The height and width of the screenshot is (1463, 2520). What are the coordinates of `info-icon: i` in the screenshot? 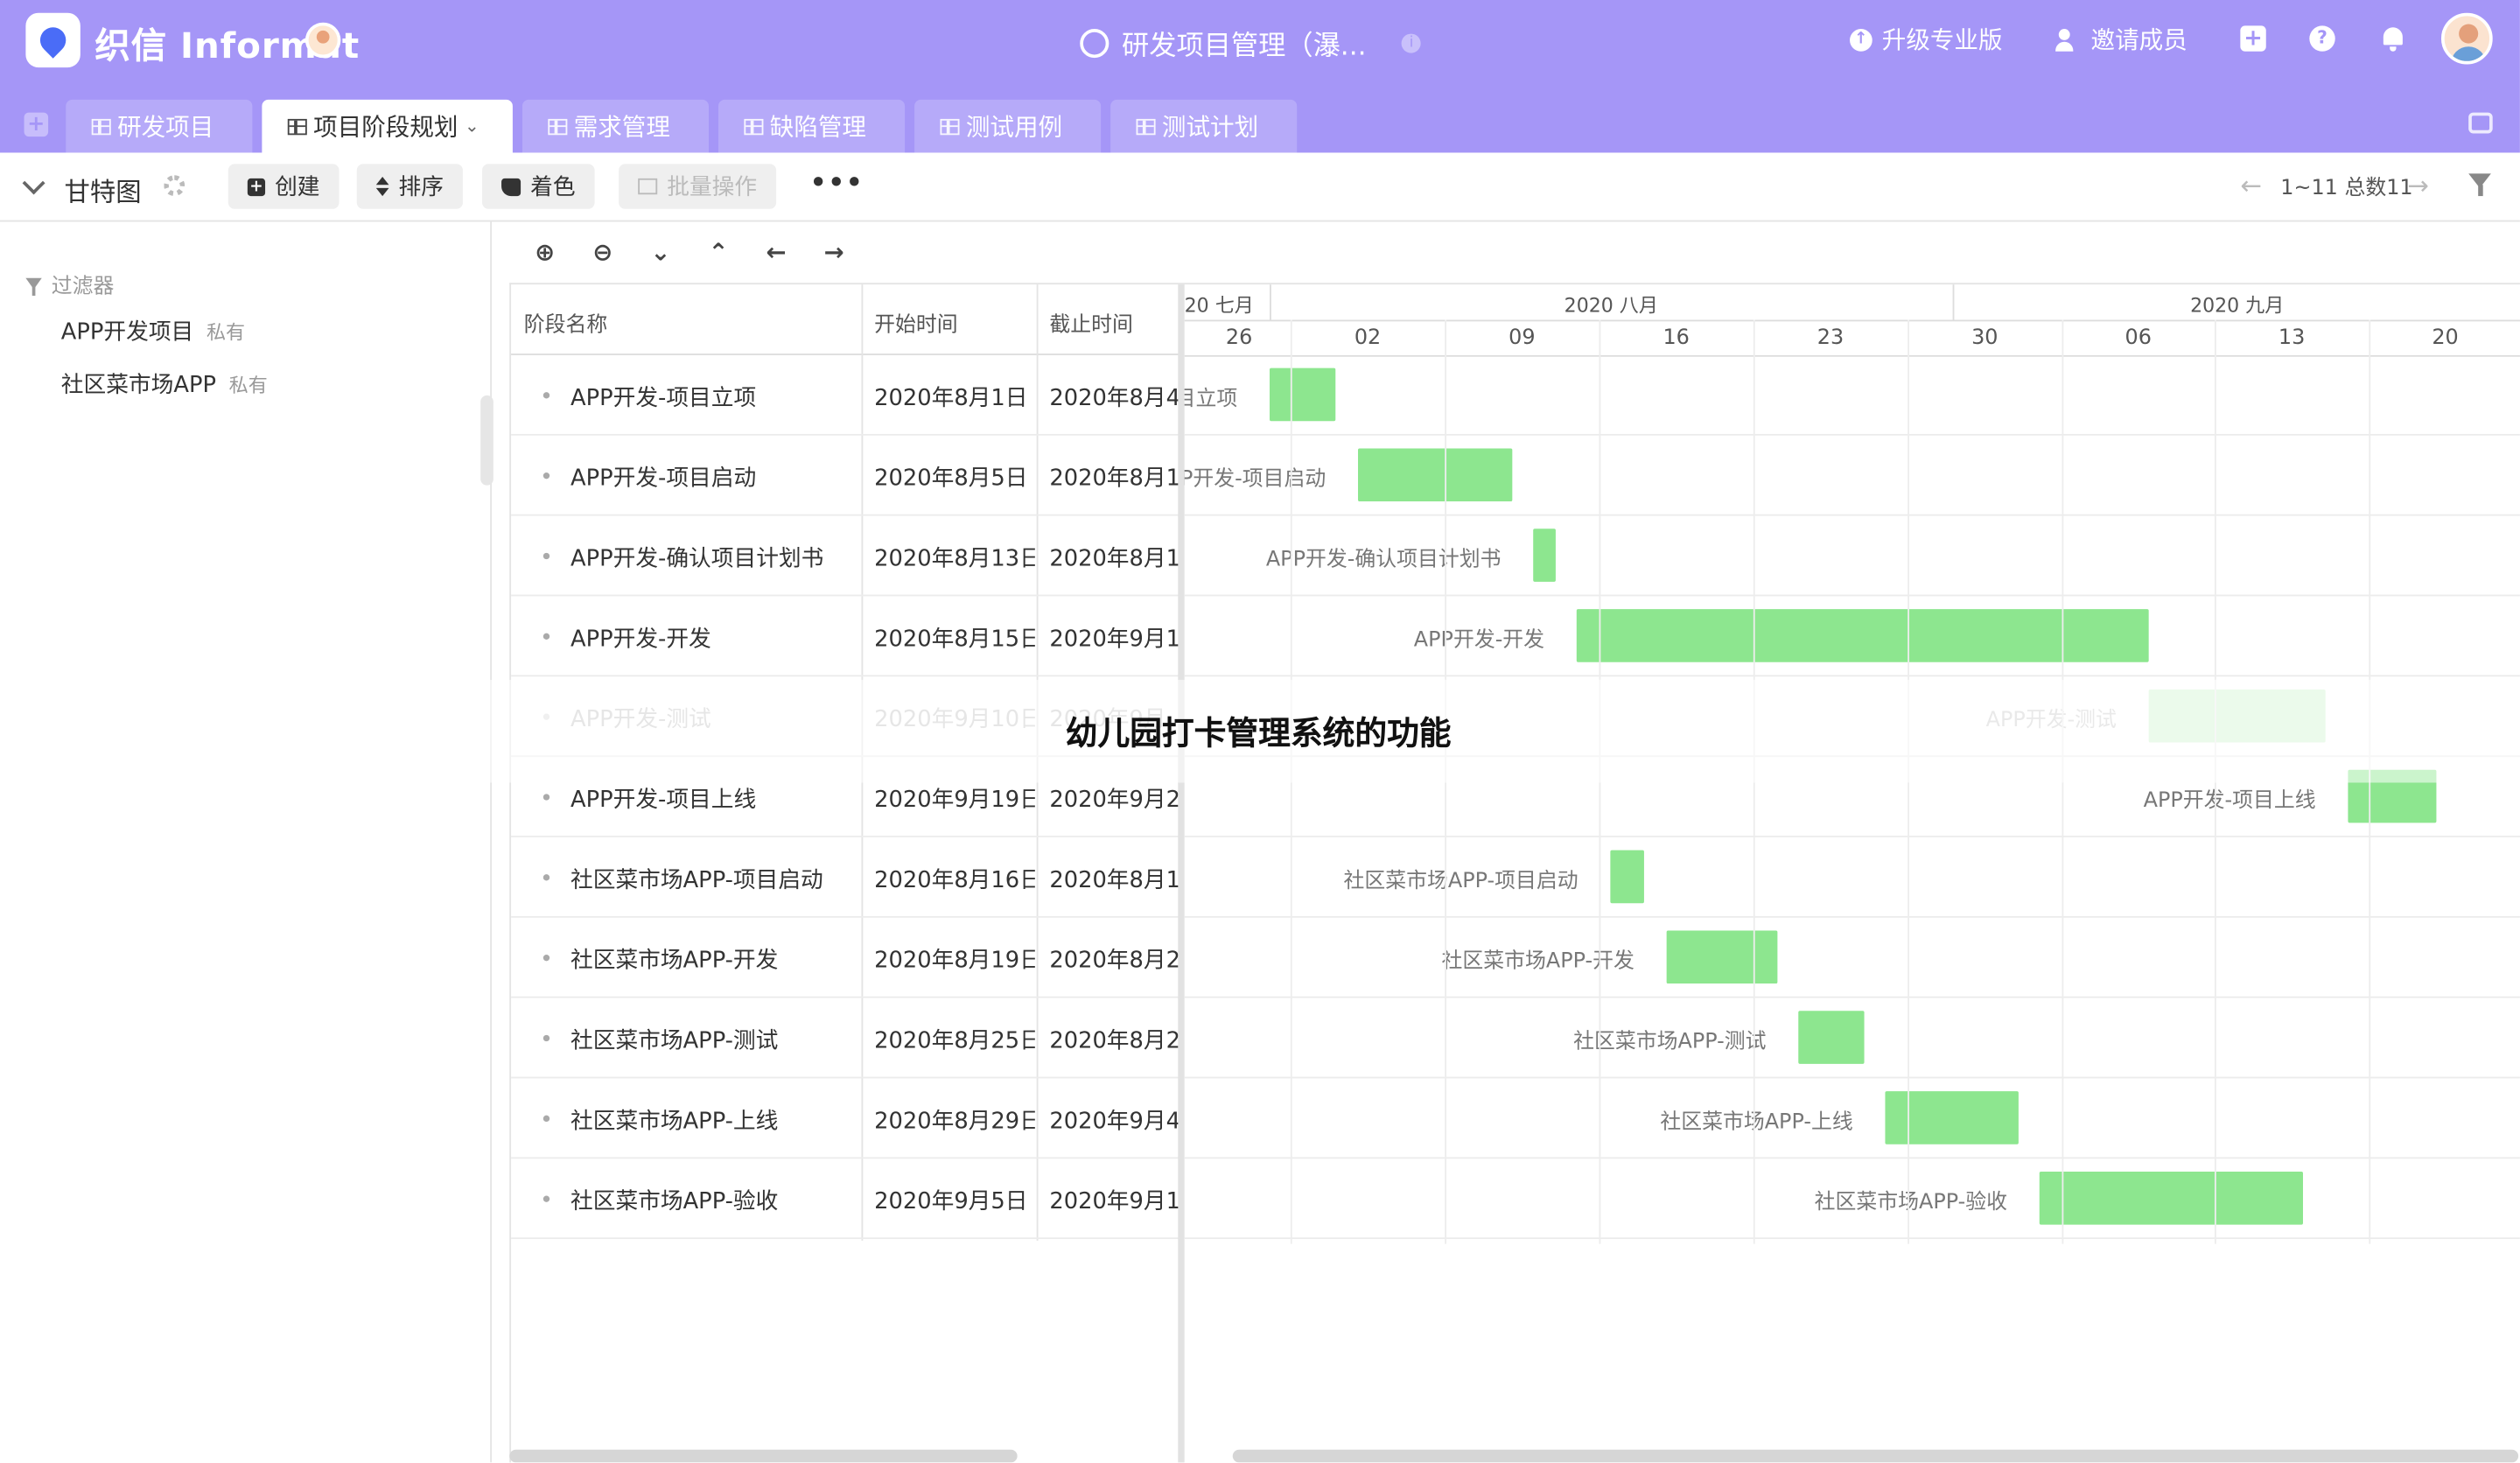 It's located at (1412, 42).